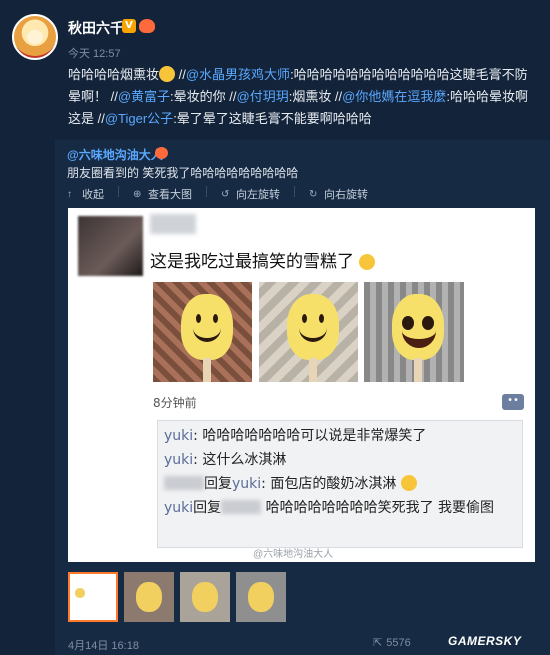  I want to click on thumbnail-strip, so click(177, 597).